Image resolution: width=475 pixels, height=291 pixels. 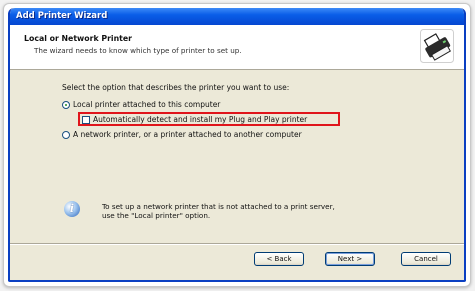 I want to click on header-title: Local or Network Printer, so click(x=78, y=38).